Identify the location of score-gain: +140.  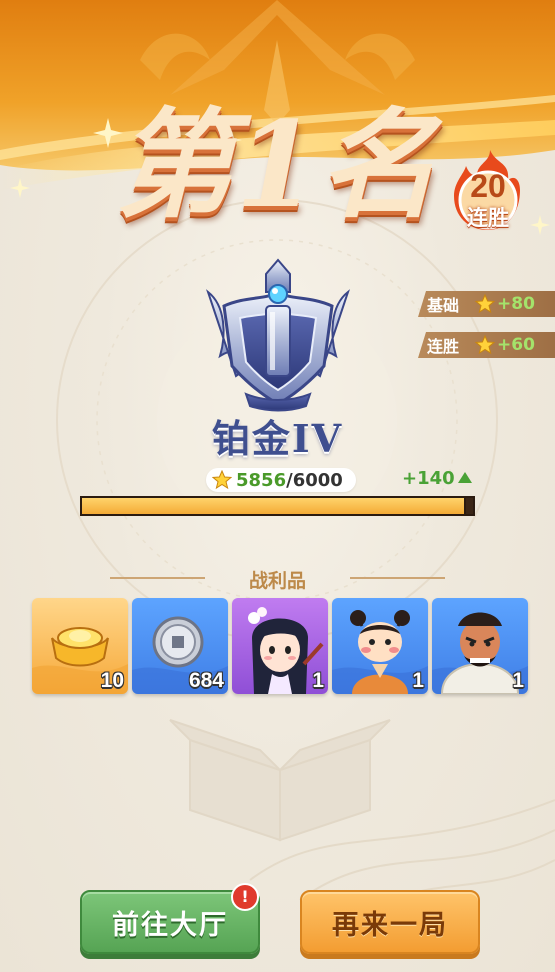
(437, 478).